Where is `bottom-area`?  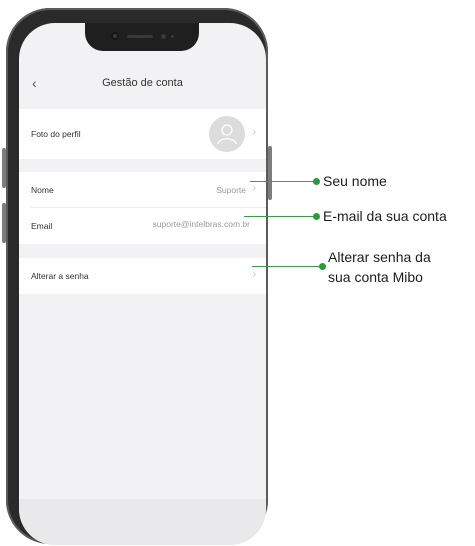 bottom-area is located at coordinates (142, 522).